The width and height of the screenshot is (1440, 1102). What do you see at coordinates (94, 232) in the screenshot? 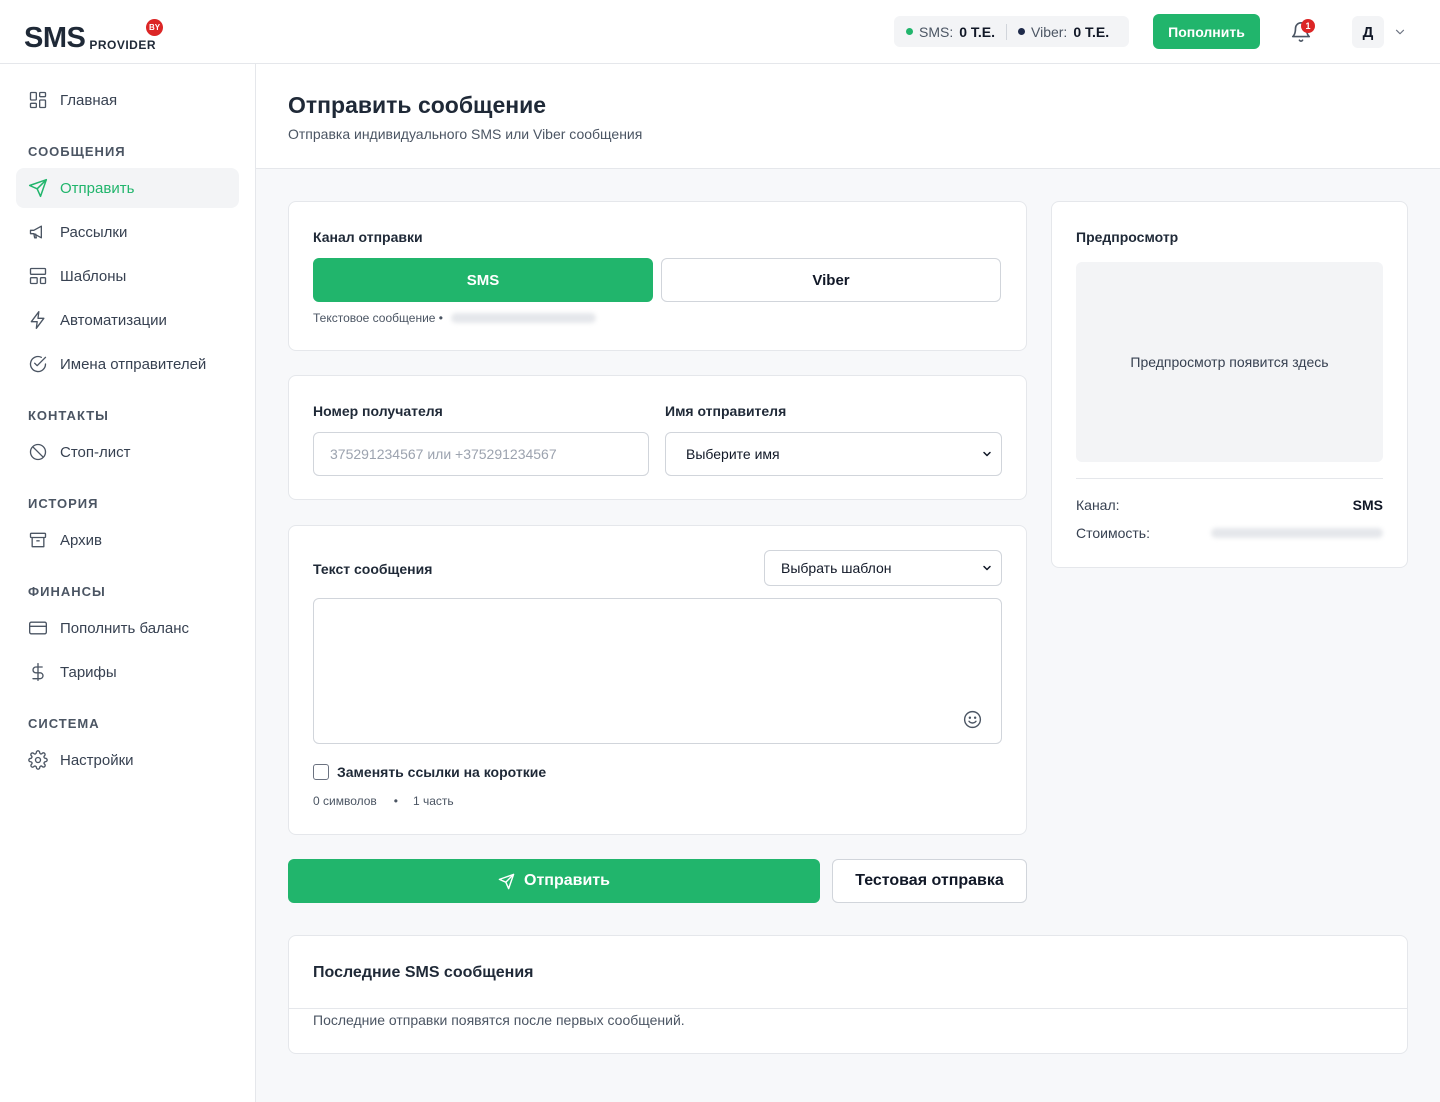
I see `sidebar-item-label: Рассылки` at bounding box center [94, 232].